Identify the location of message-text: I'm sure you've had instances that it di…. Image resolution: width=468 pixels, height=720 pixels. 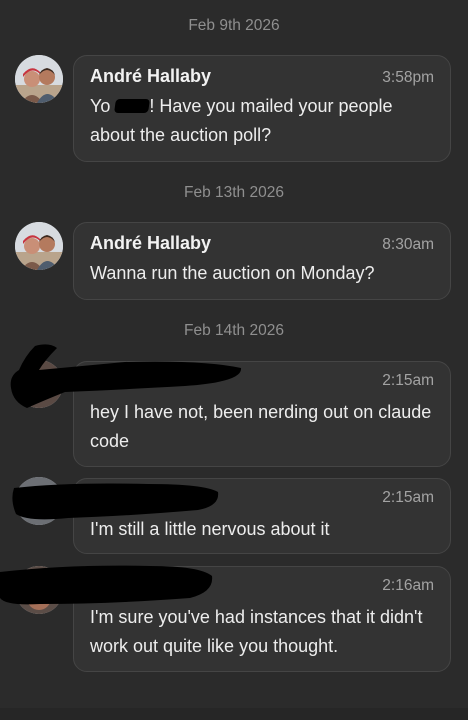
(256, 631).